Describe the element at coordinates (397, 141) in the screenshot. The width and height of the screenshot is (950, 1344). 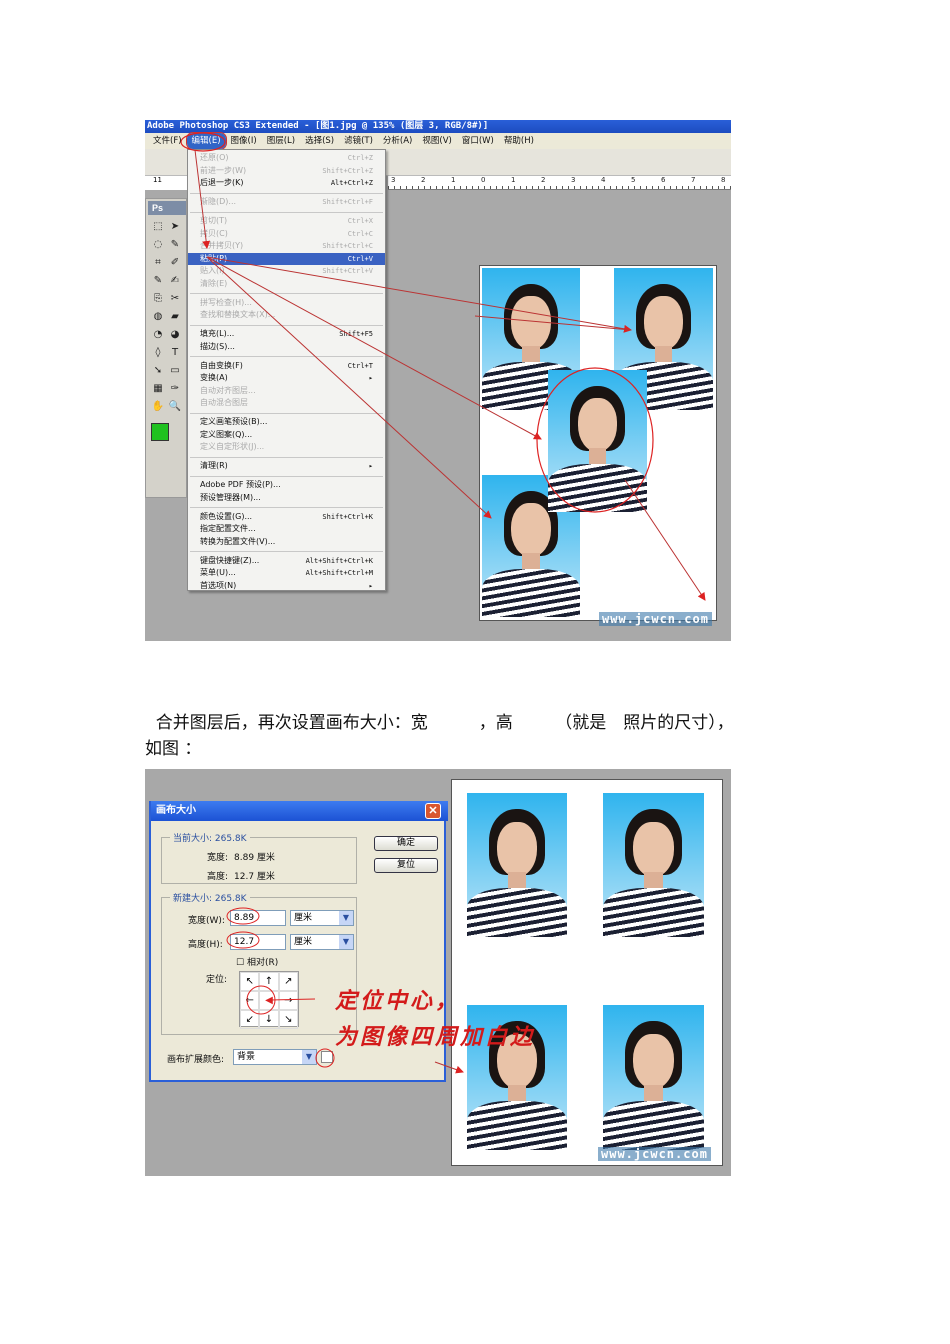
I see `menu-6: 分析(A)` at that location.